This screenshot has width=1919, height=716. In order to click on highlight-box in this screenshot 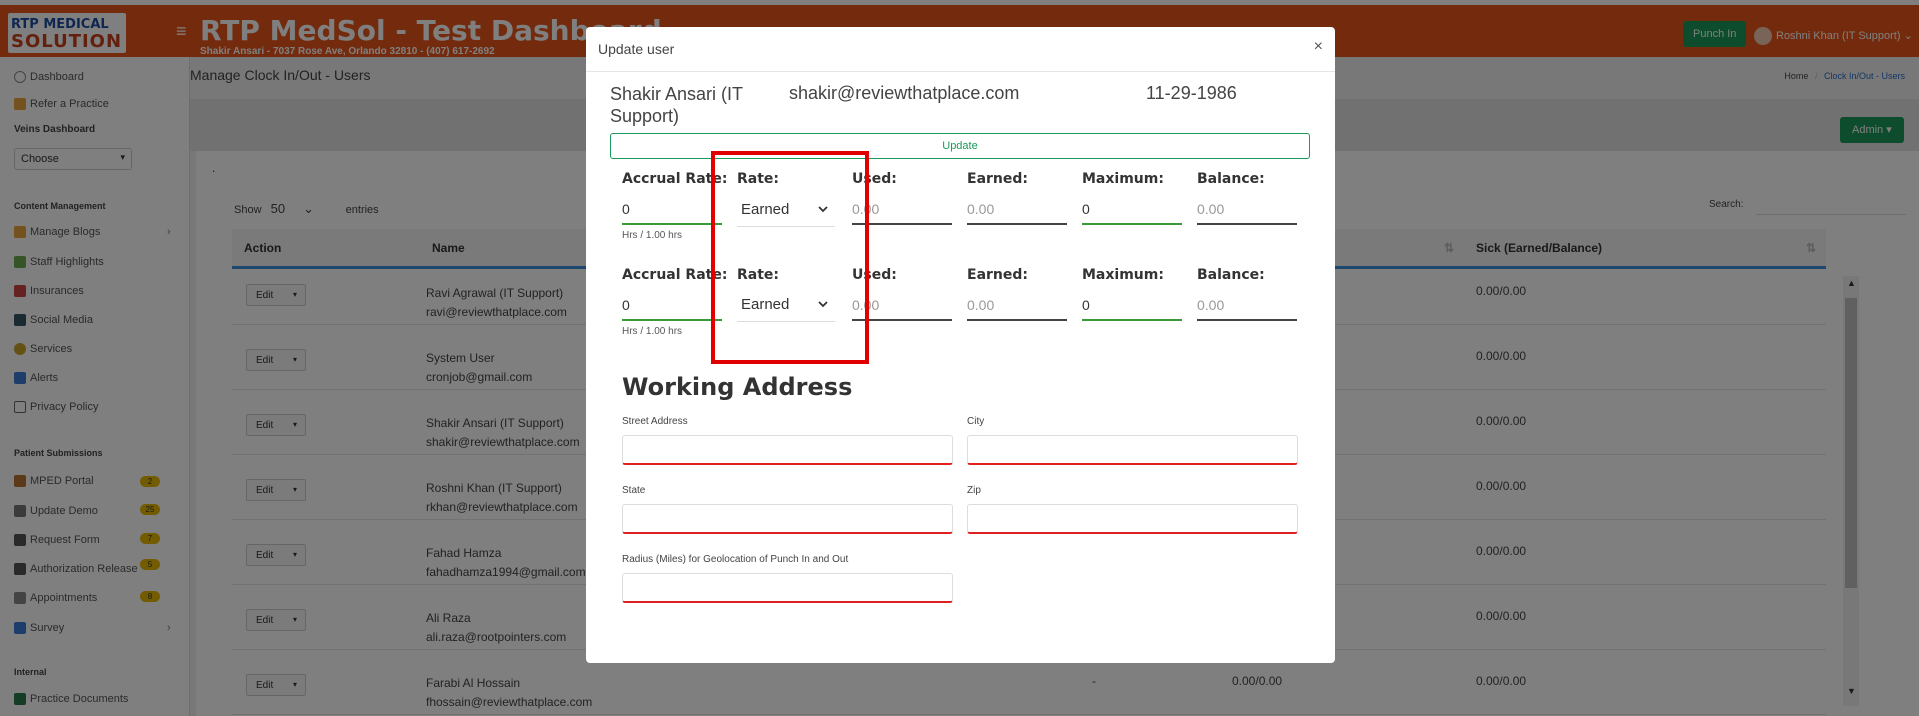, I will do `click(790, 257)`.